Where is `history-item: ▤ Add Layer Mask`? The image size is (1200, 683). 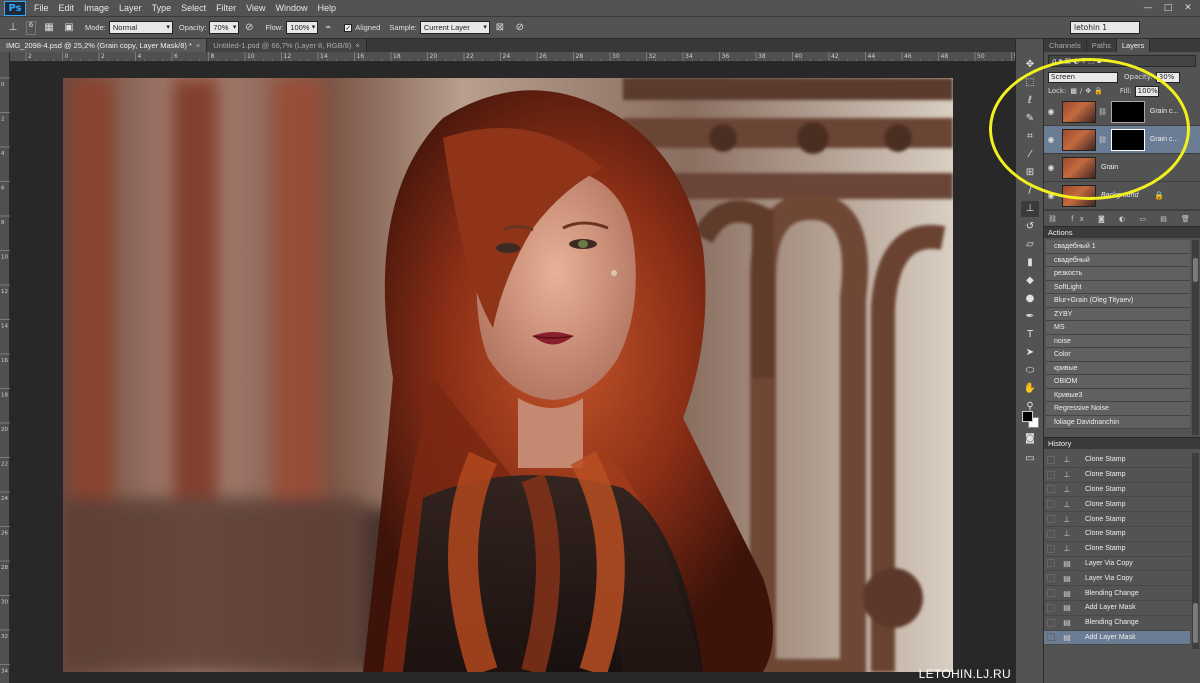 history-item: ▤ Add Layer Mask is located at coordinates (1117, 608).